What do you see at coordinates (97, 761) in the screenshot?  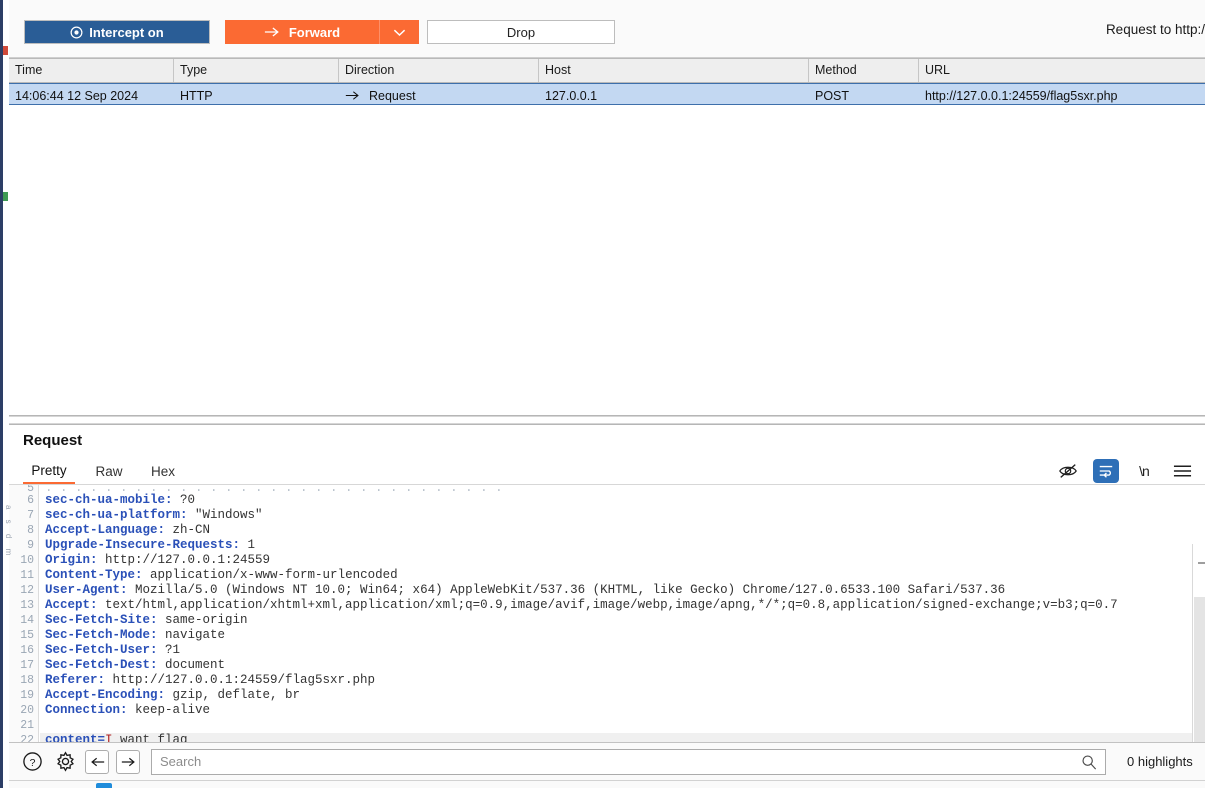 I see `search-prev-button` at bounding box center [97, 761].